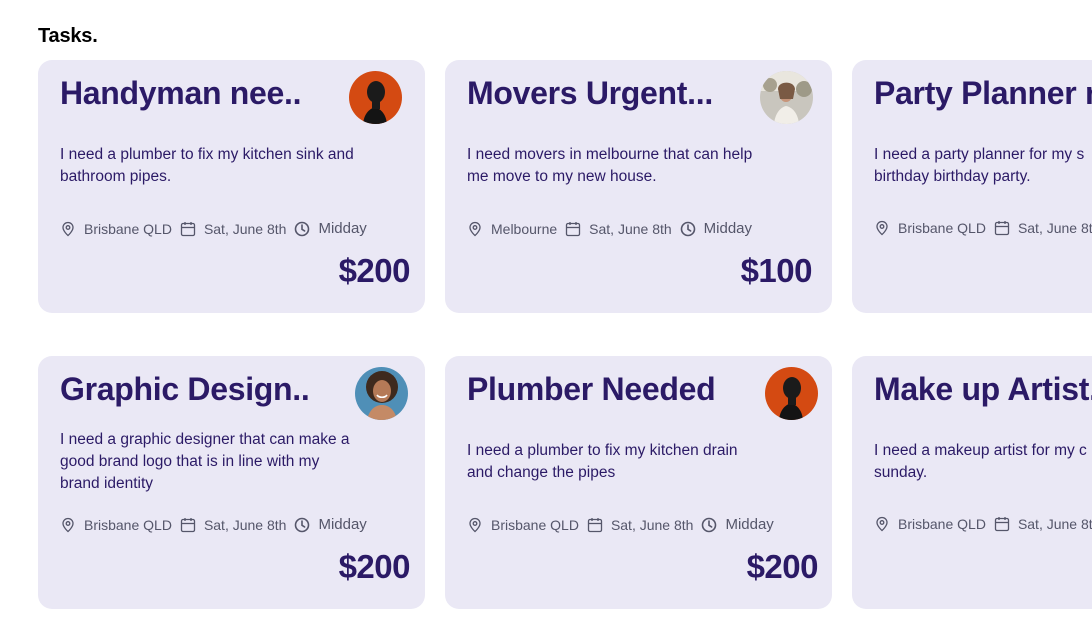 This screenshot has width=1092, height=638. I want to click on task-title: Handyman nee.., so click(181, 93).